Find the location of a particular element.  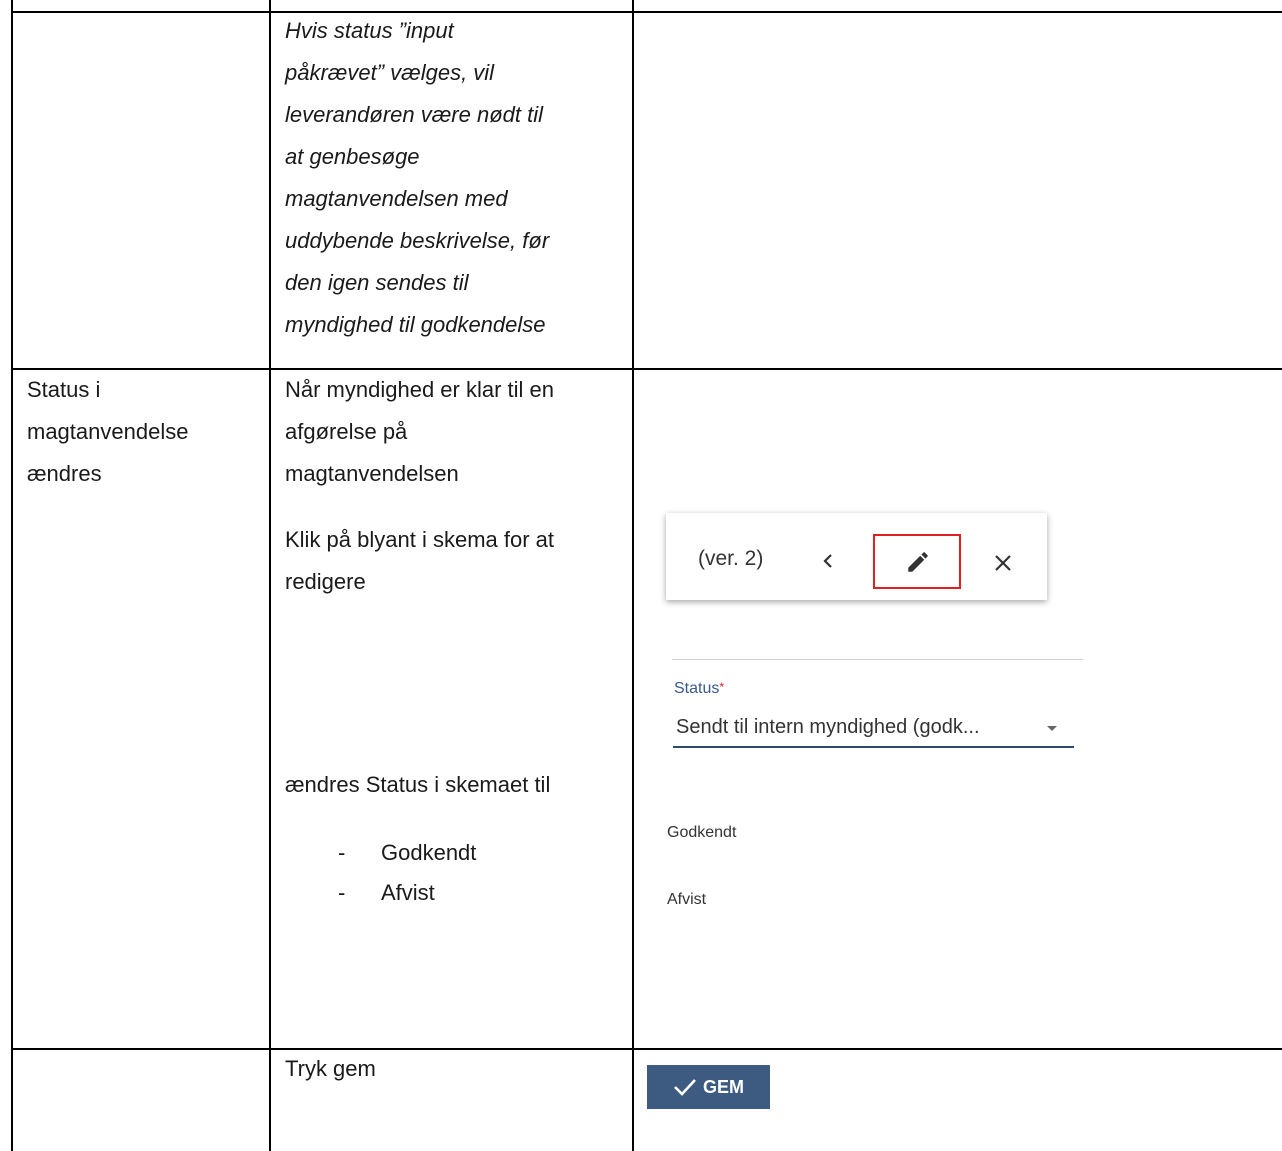

bullet-item: Godkendt is located at coordinates (429, 852).